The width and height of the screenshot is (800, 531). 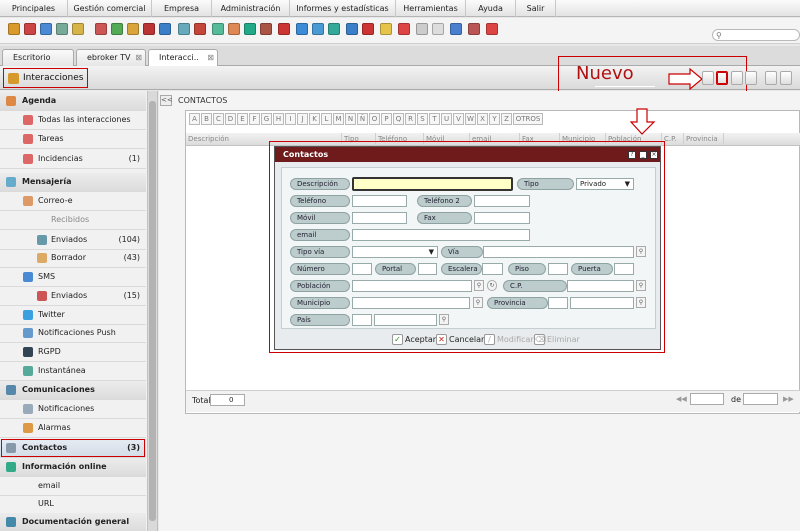 What do you see at coordinates (326, 119) in the screenshot?
I see `letter-filter: L` at bounding box center [326, 119].